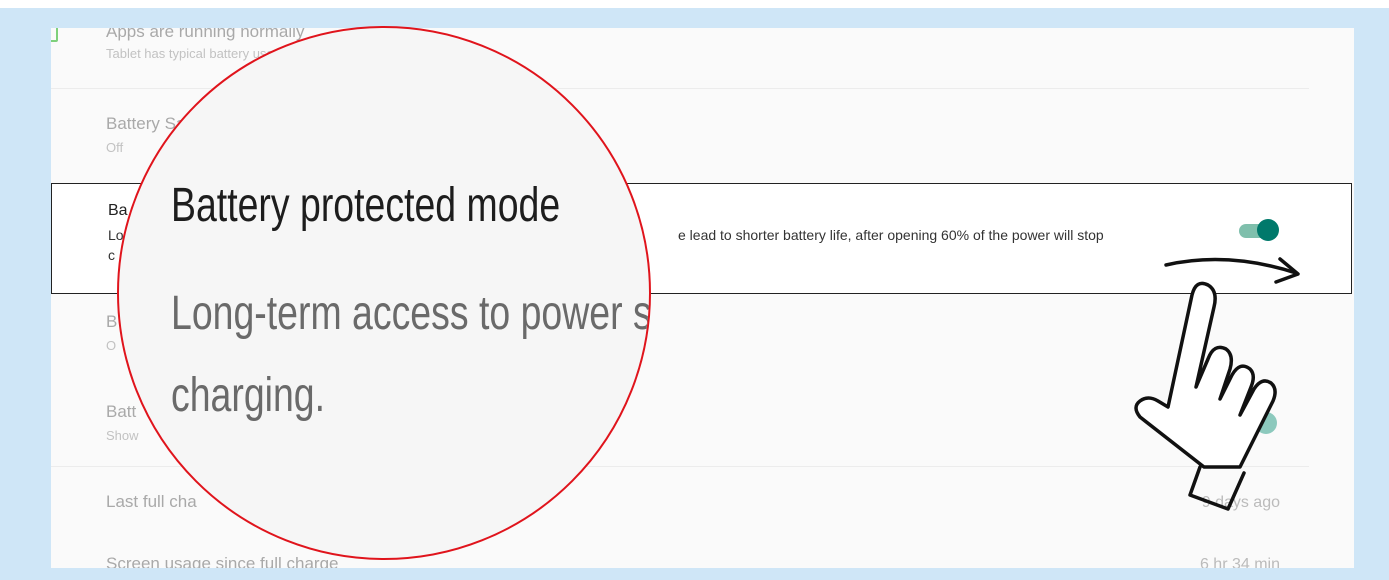  I want to click on screen-usage-value: 6 hr 34 min, so click(1239, 562).